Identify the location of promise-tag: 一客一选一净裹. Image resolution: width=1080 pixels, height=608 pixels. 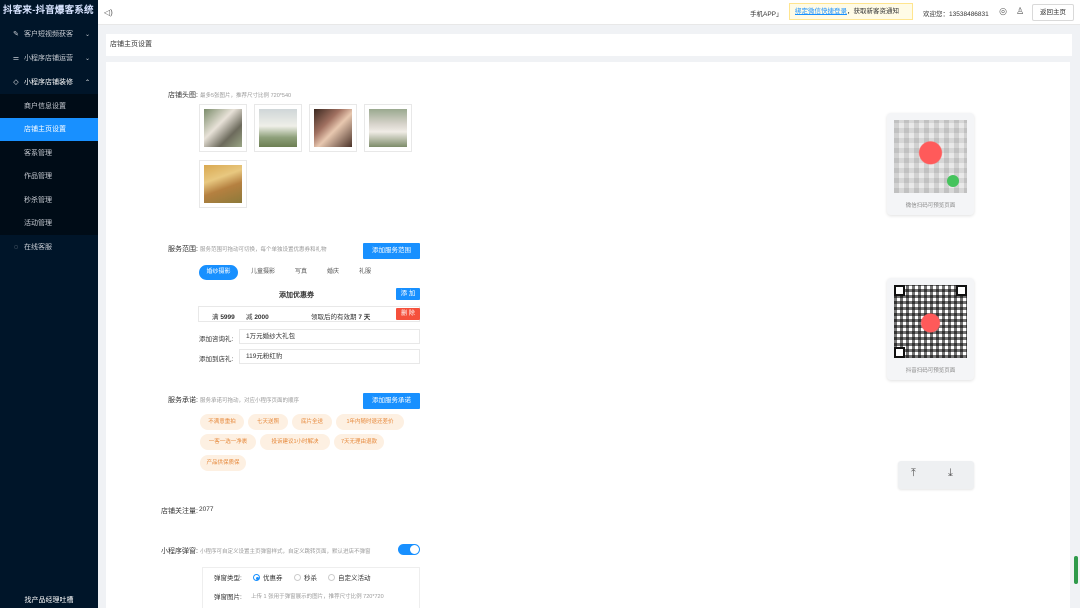
(228, 442).